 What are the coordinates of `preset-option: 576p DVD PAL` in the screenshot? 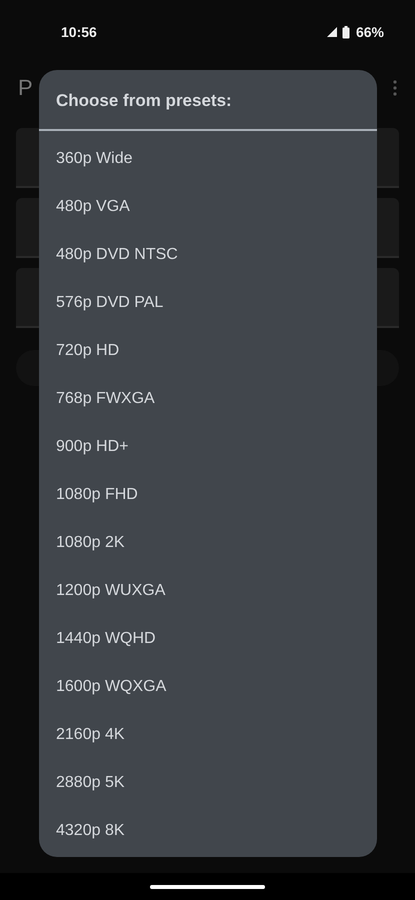 It's located at (208, 303).